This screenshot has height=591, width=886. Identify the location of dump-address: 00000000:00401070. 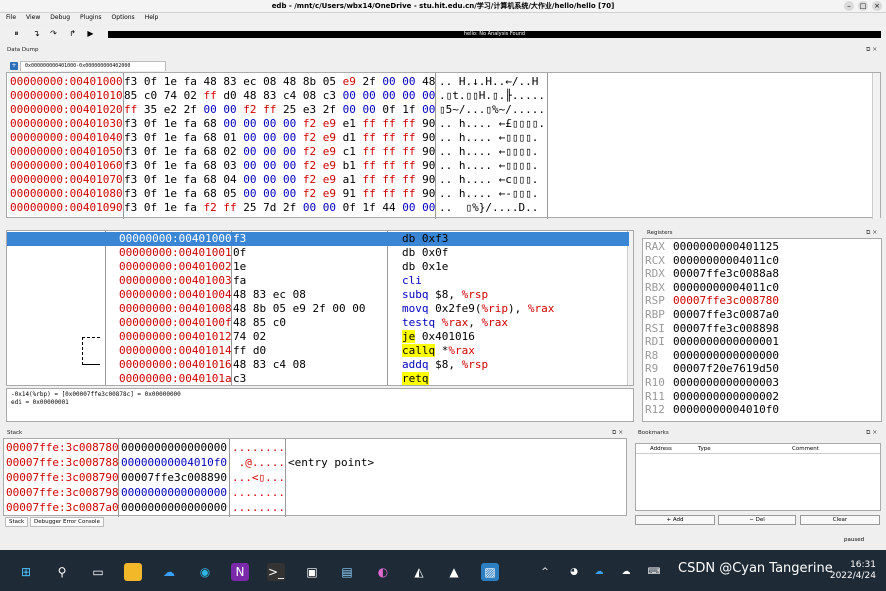
(66, 180).